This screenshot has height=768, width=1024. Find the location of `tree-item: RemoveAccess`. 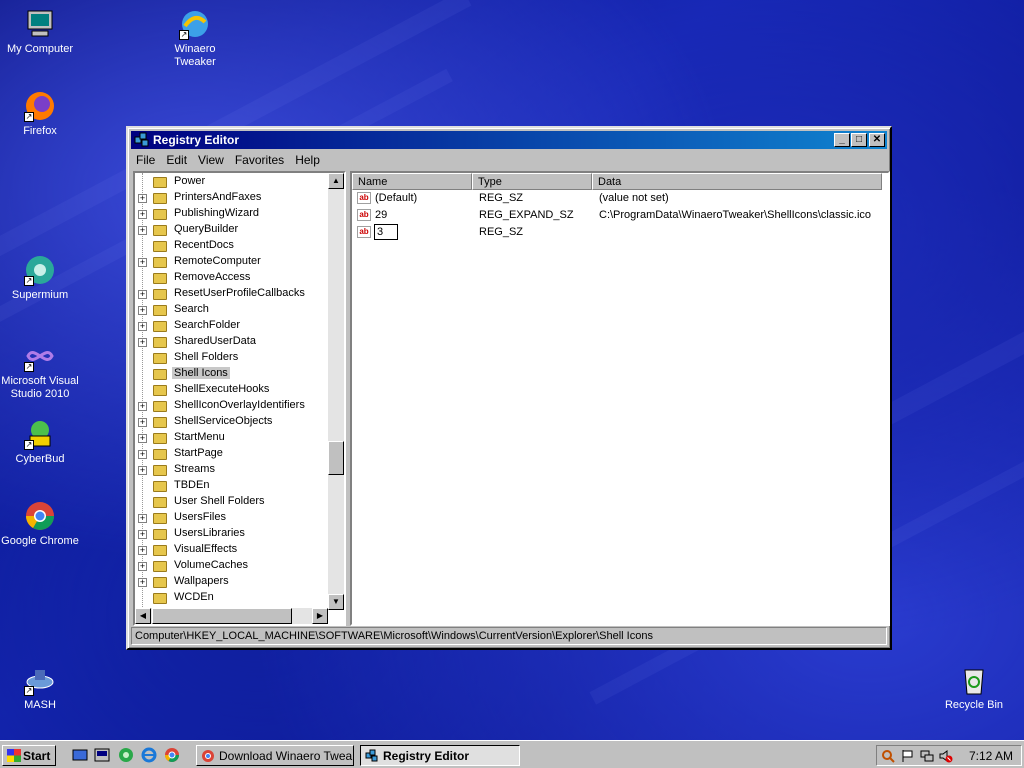

tree-item: RemoveAccess is located at coordinates (232, 278).